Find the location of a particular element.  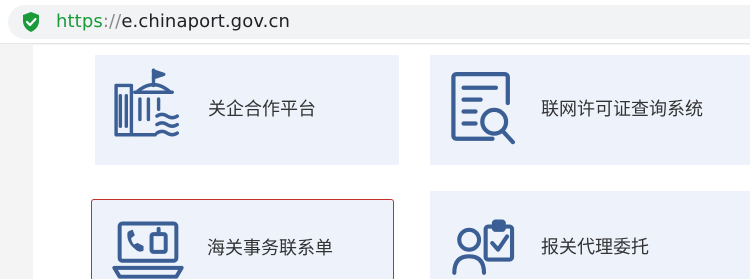

url-text: https://e.chinaport.gov.cn is located at coordinates (173, 22).